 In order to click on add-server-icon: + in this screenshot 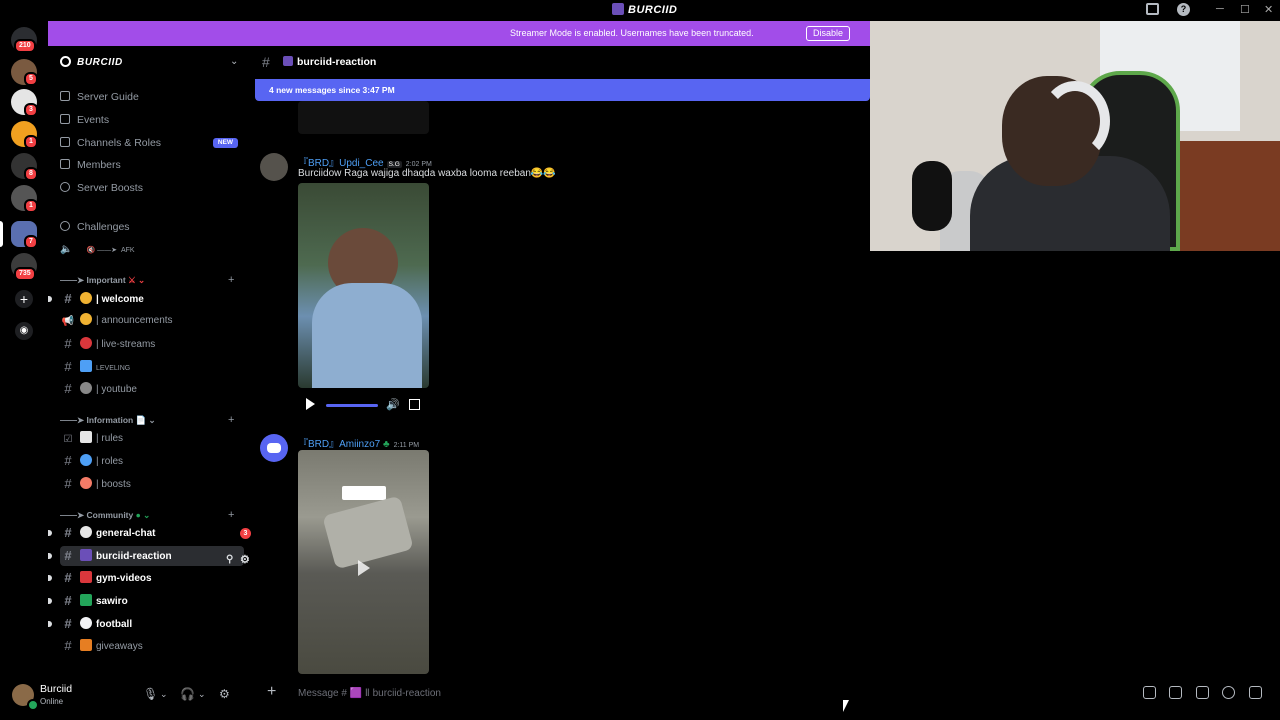, I will do `click(24, 299)`.